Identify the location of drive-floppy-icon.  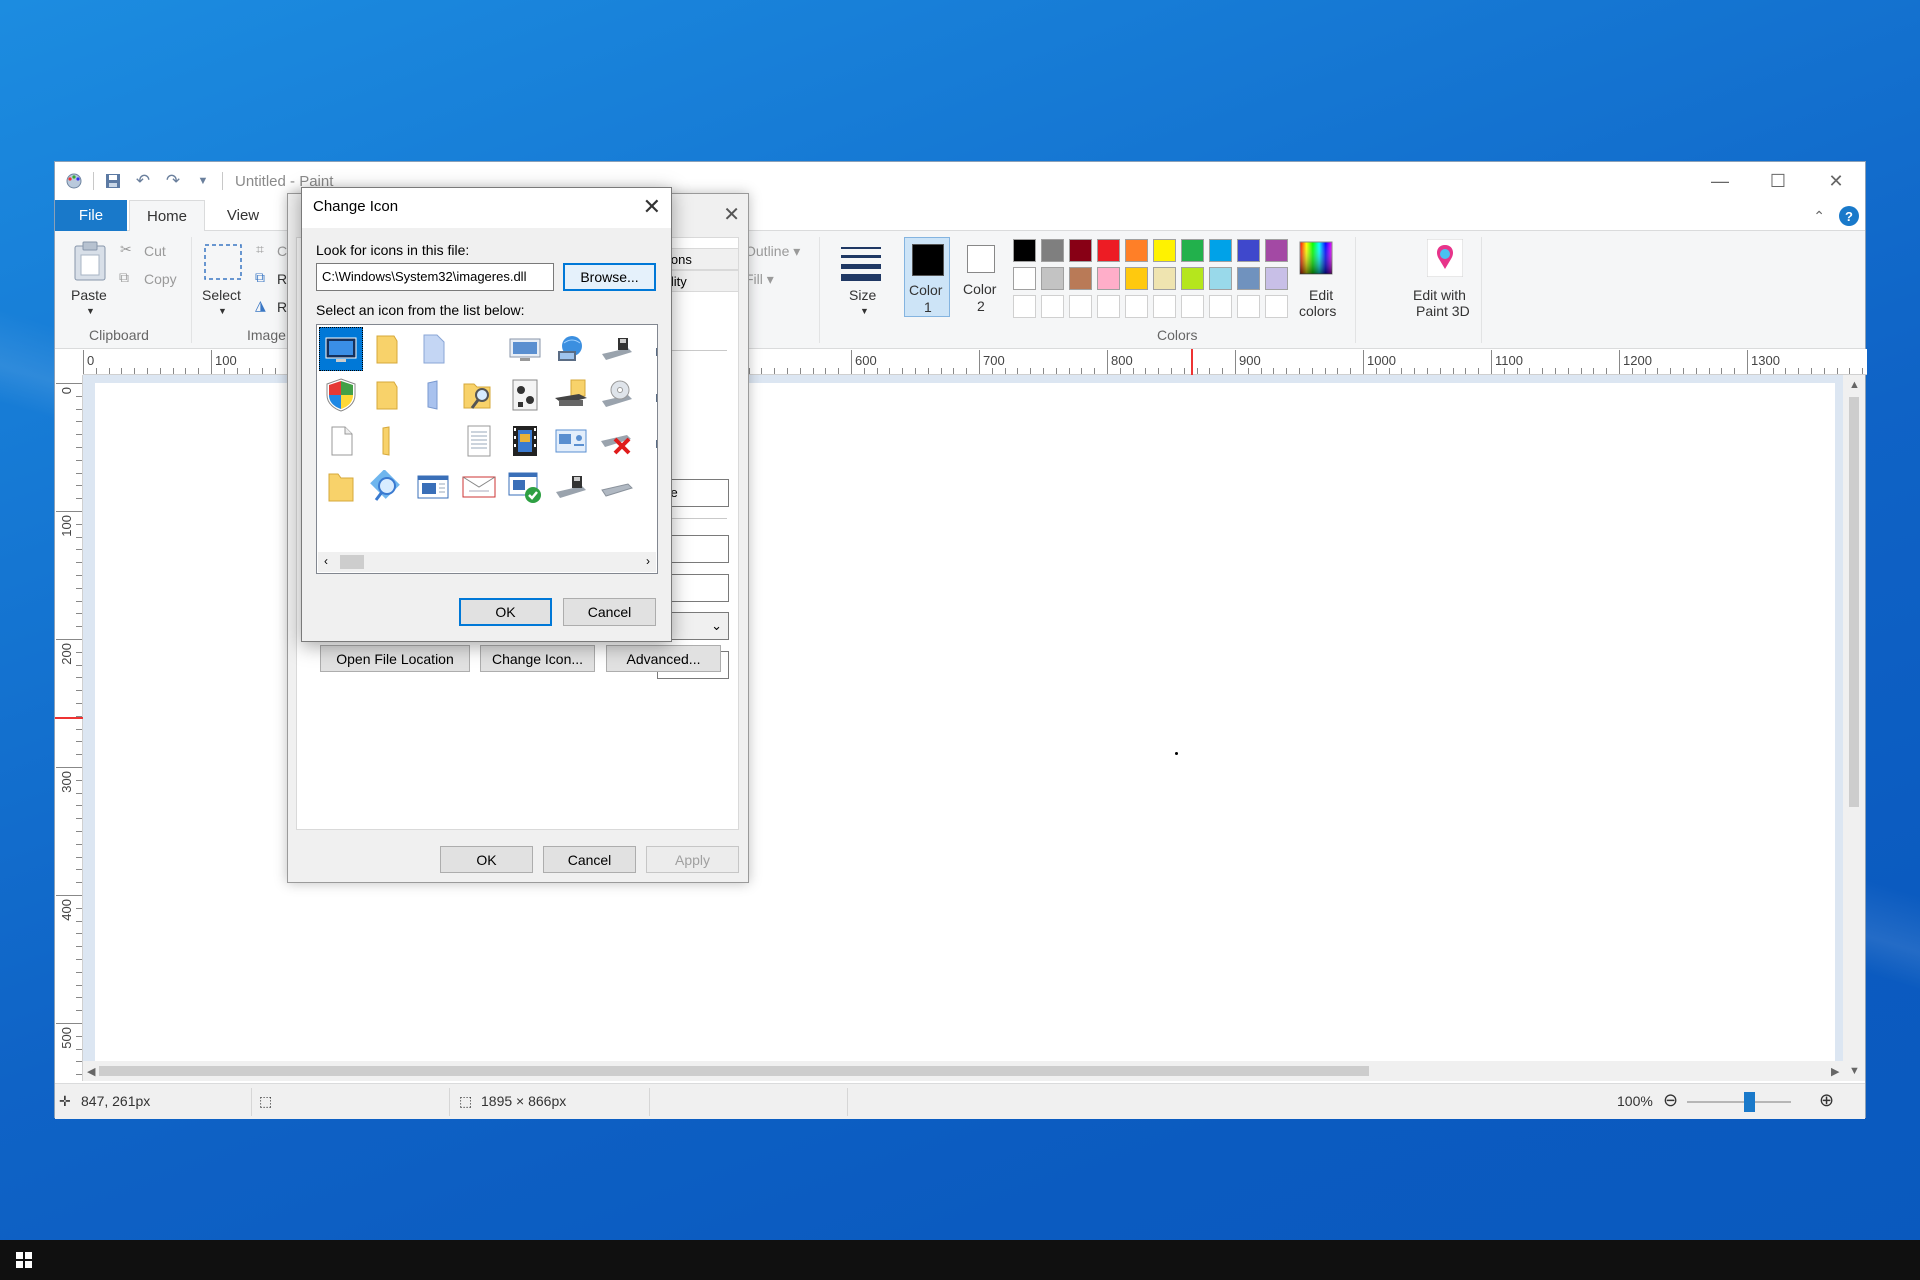
(617, 349).